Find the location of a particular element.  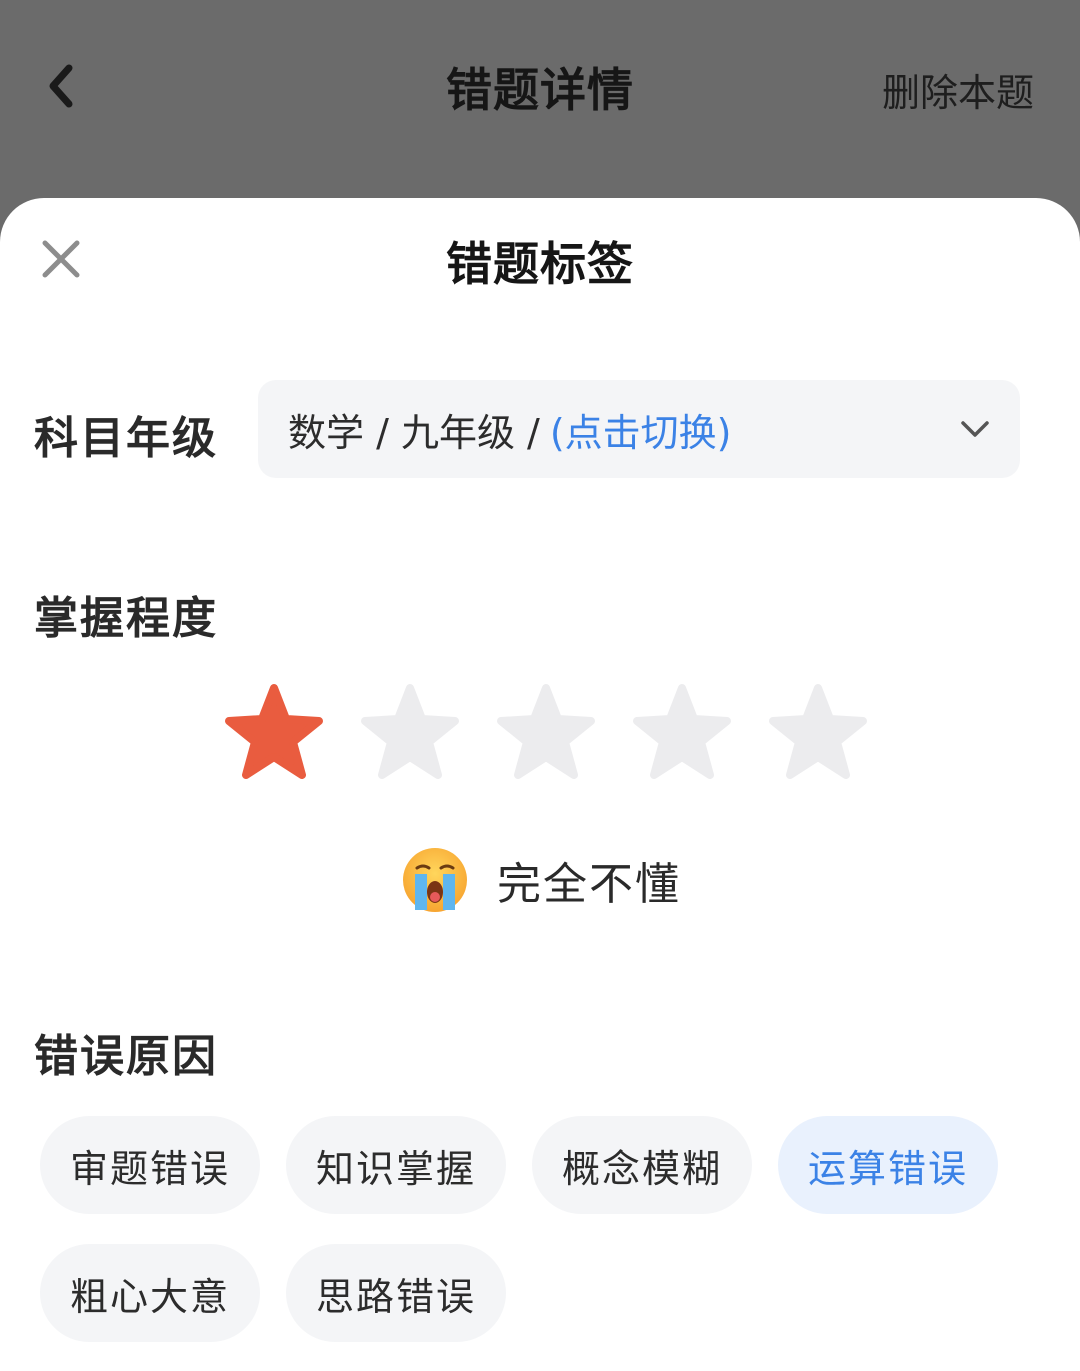

mastery-level-text: 完全不懂 is located at coordinates (589, 884).